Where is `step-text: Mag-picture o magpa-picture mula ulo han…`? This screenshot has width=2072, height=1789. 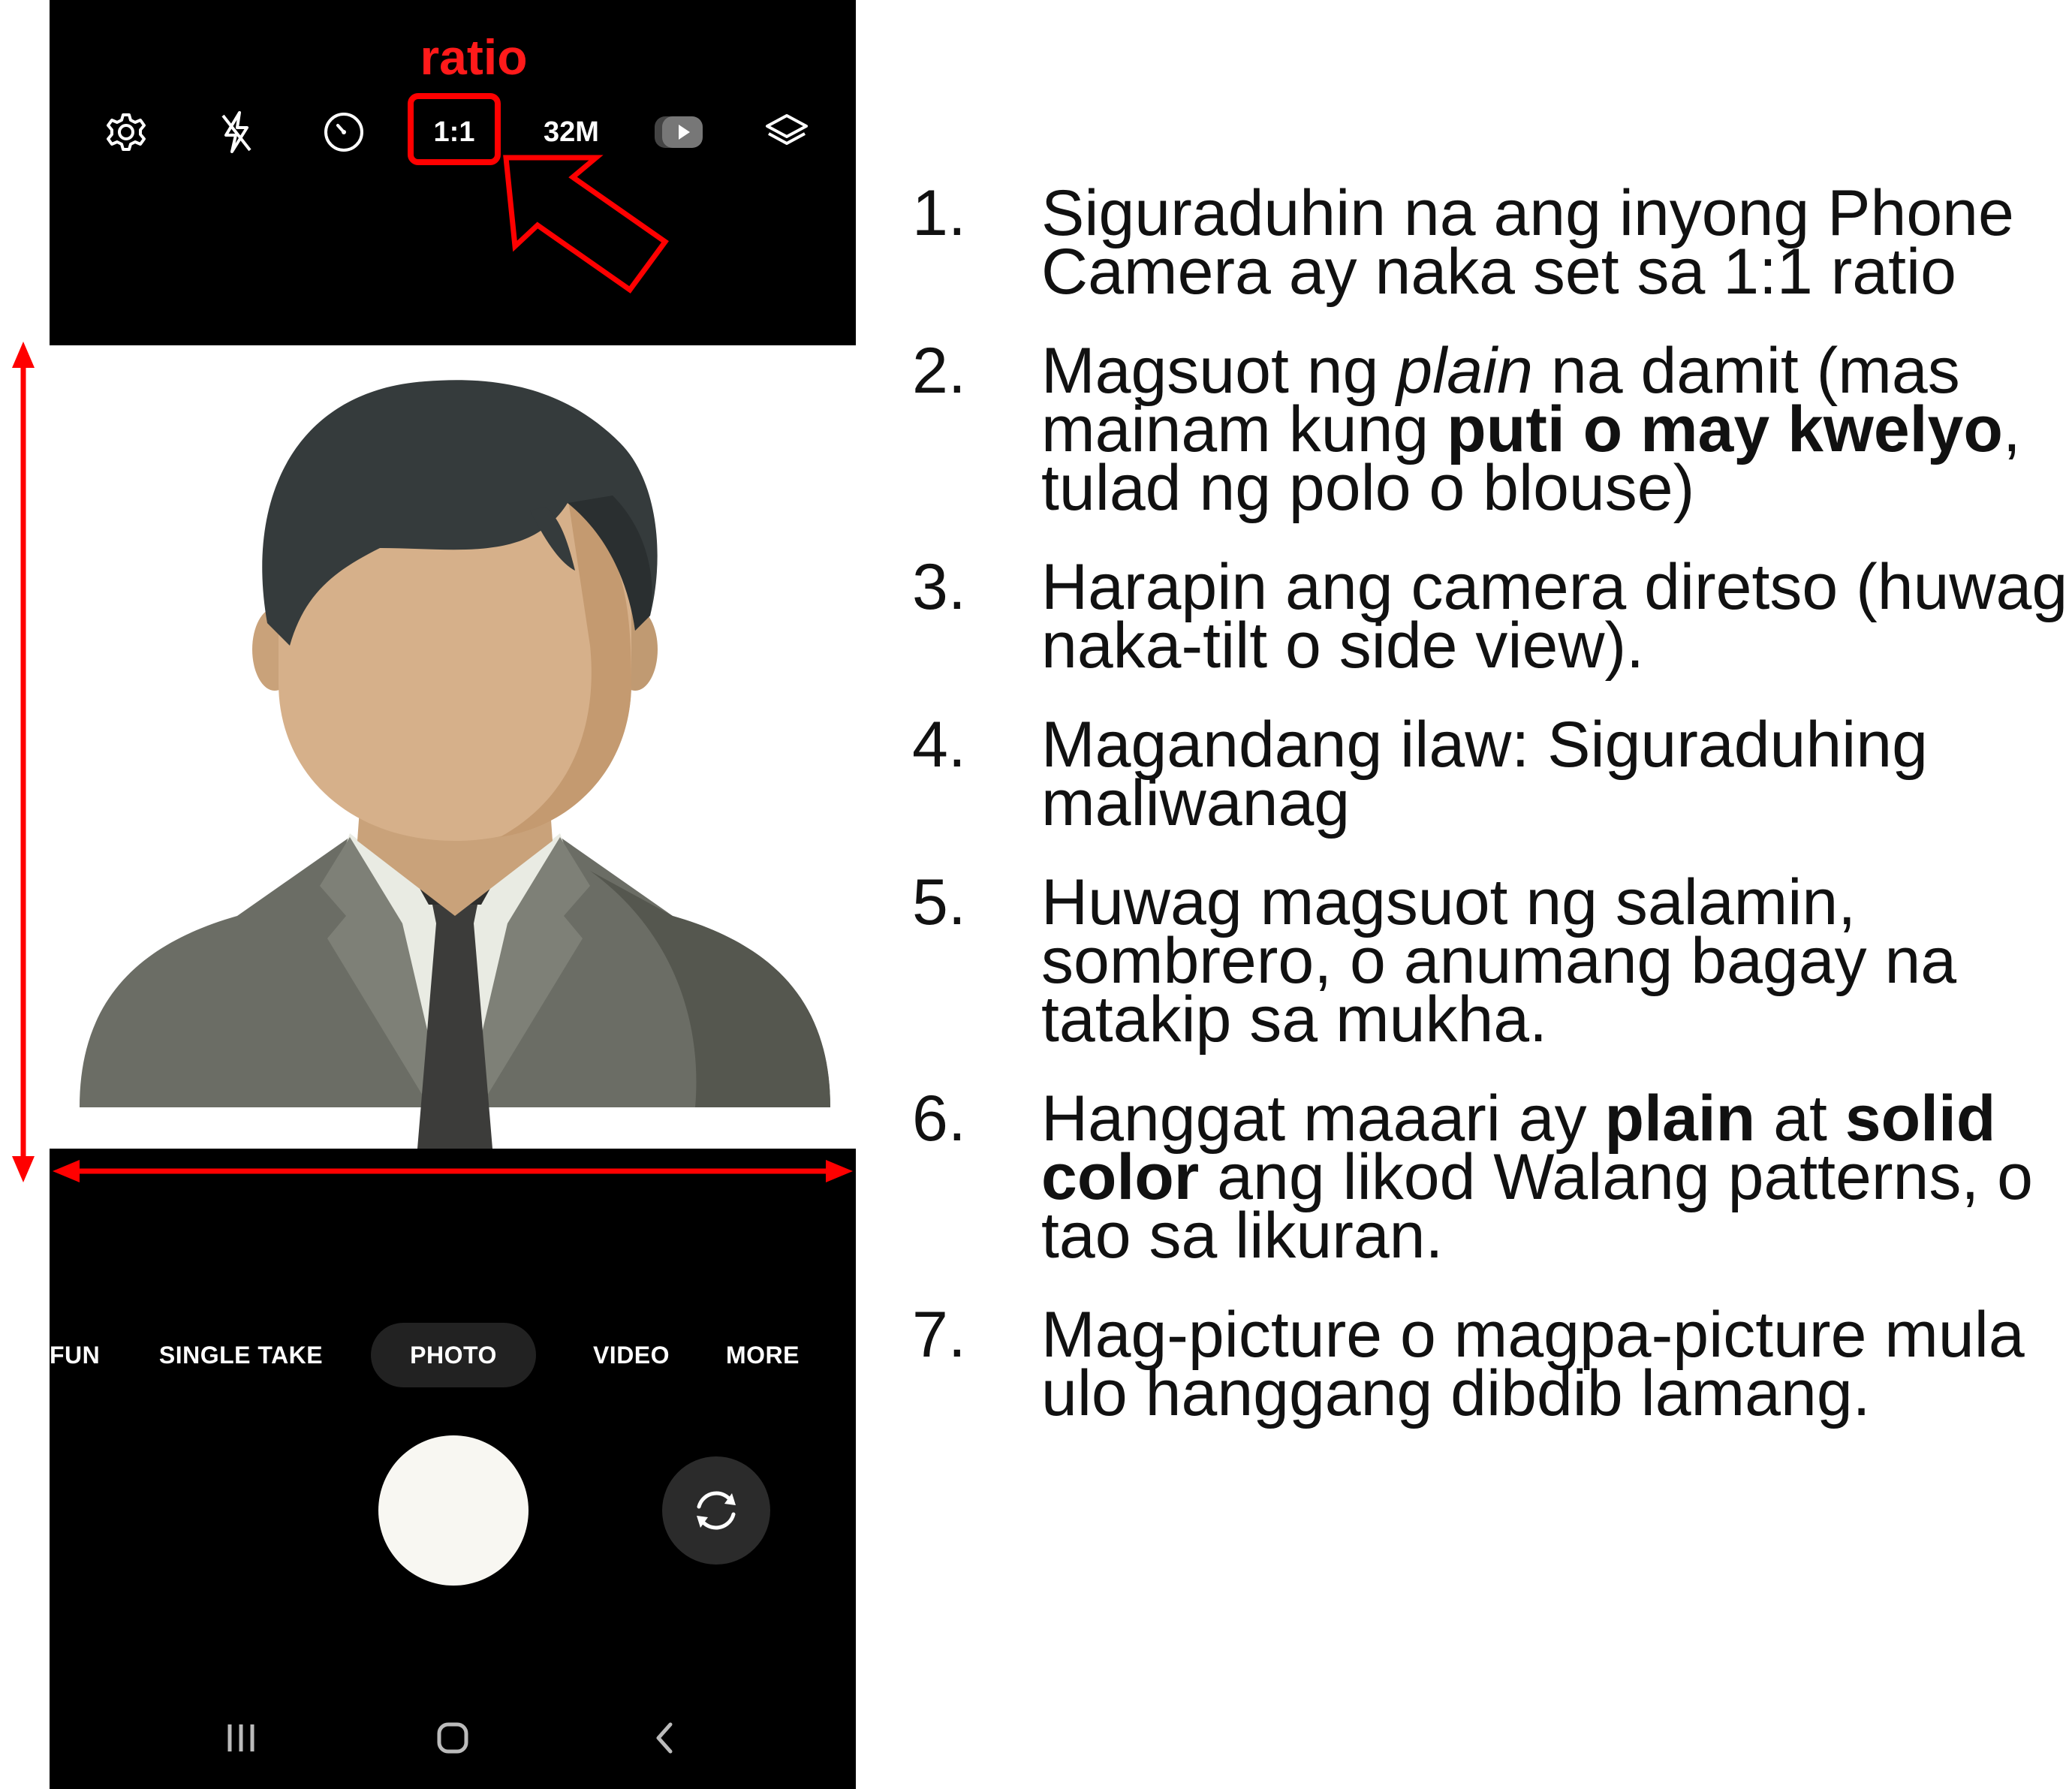 step-text: Mag-picture o magpa-picture mula ulo han… is located at coordinates (1533, 1364).